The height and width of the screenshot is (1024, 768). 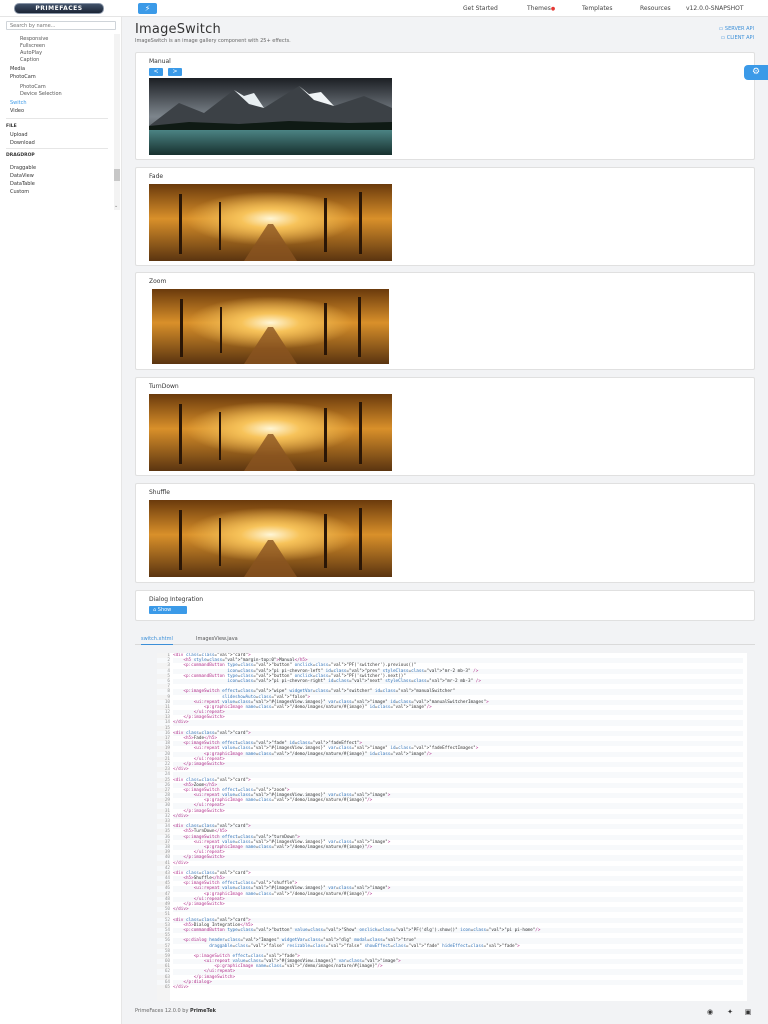 I want to click on sidebar-item-responsive: Responsive, so click(x=34, y=39).